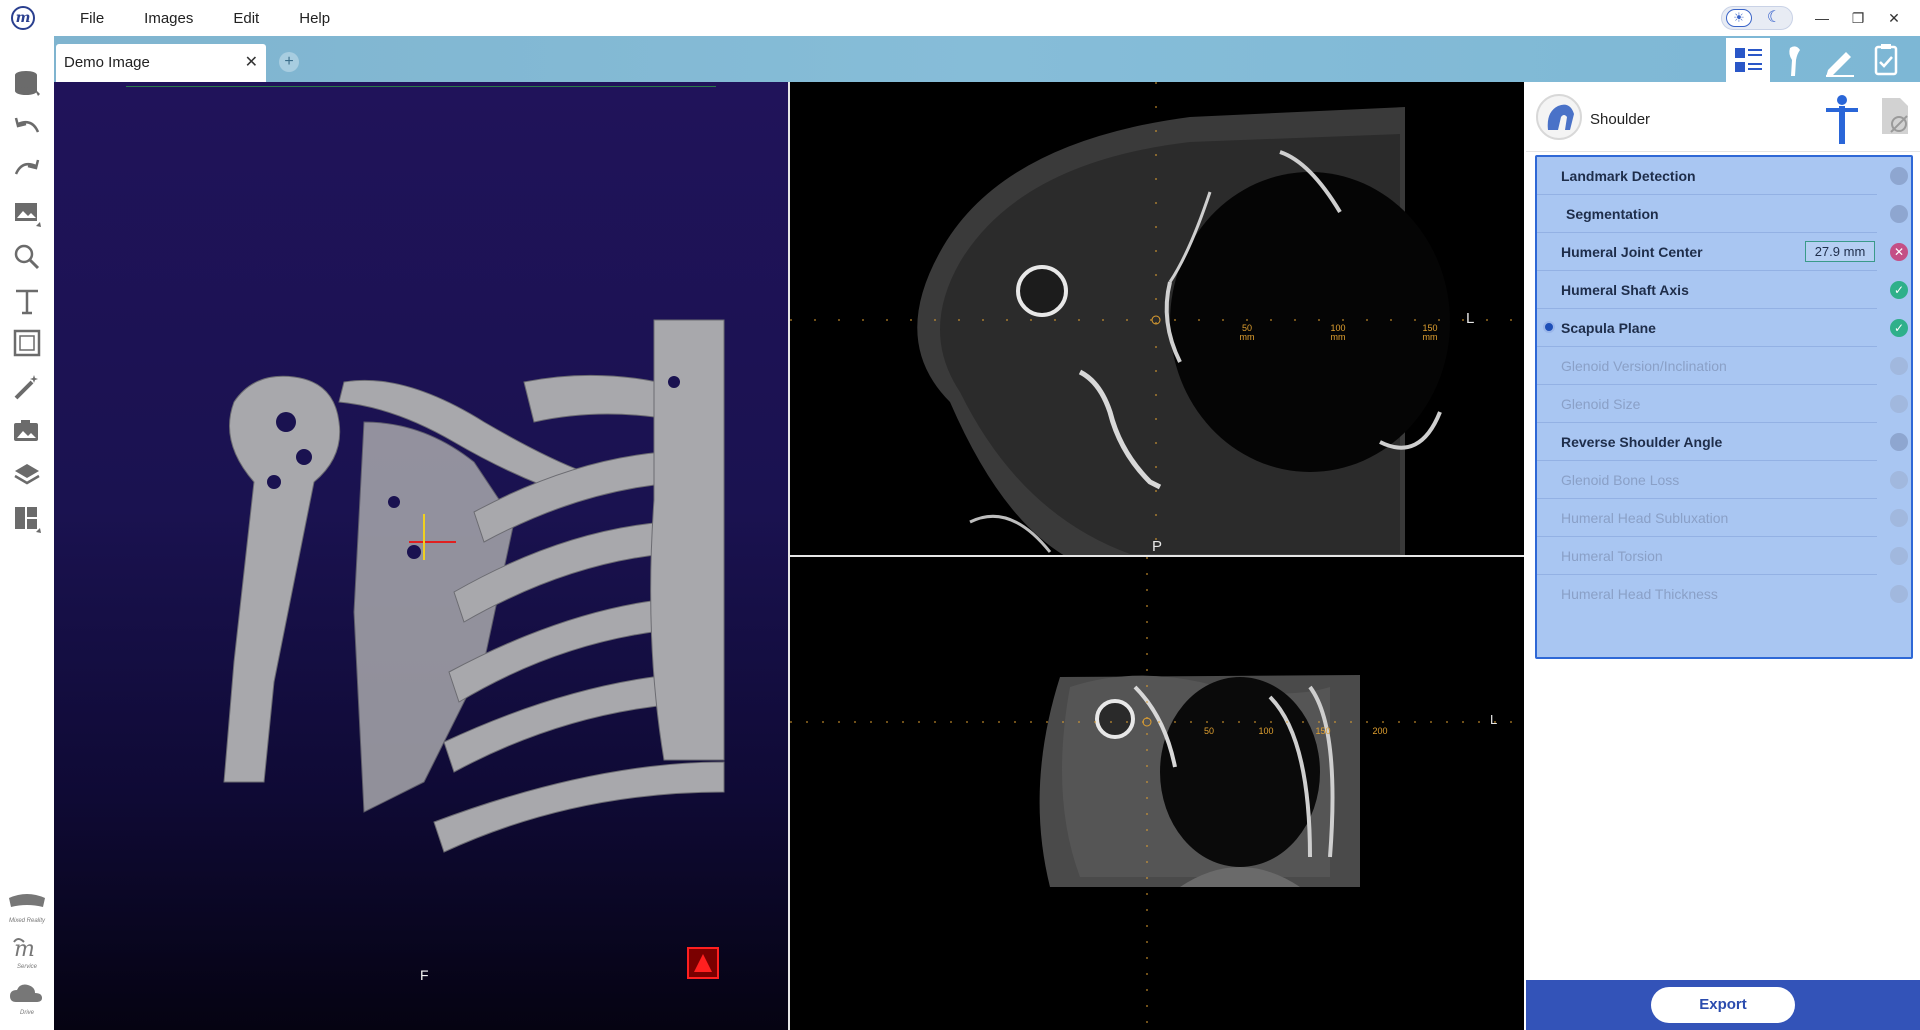 This screenshot has width=1920, height=1030. What do you see at coordinates (27, 387) in the screenshot?
I see `magic-wand-icon` at bounding box center [27, 387].